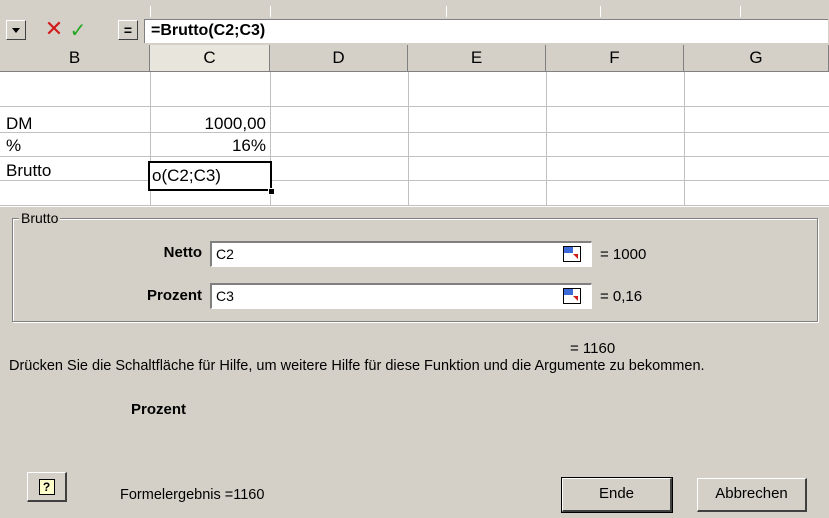 The image size is (829, 518). What do you see at coordinates (208, 124) in the screenshot?
I see `cell-c2: 1000,00` at bounding box center [208, 124].